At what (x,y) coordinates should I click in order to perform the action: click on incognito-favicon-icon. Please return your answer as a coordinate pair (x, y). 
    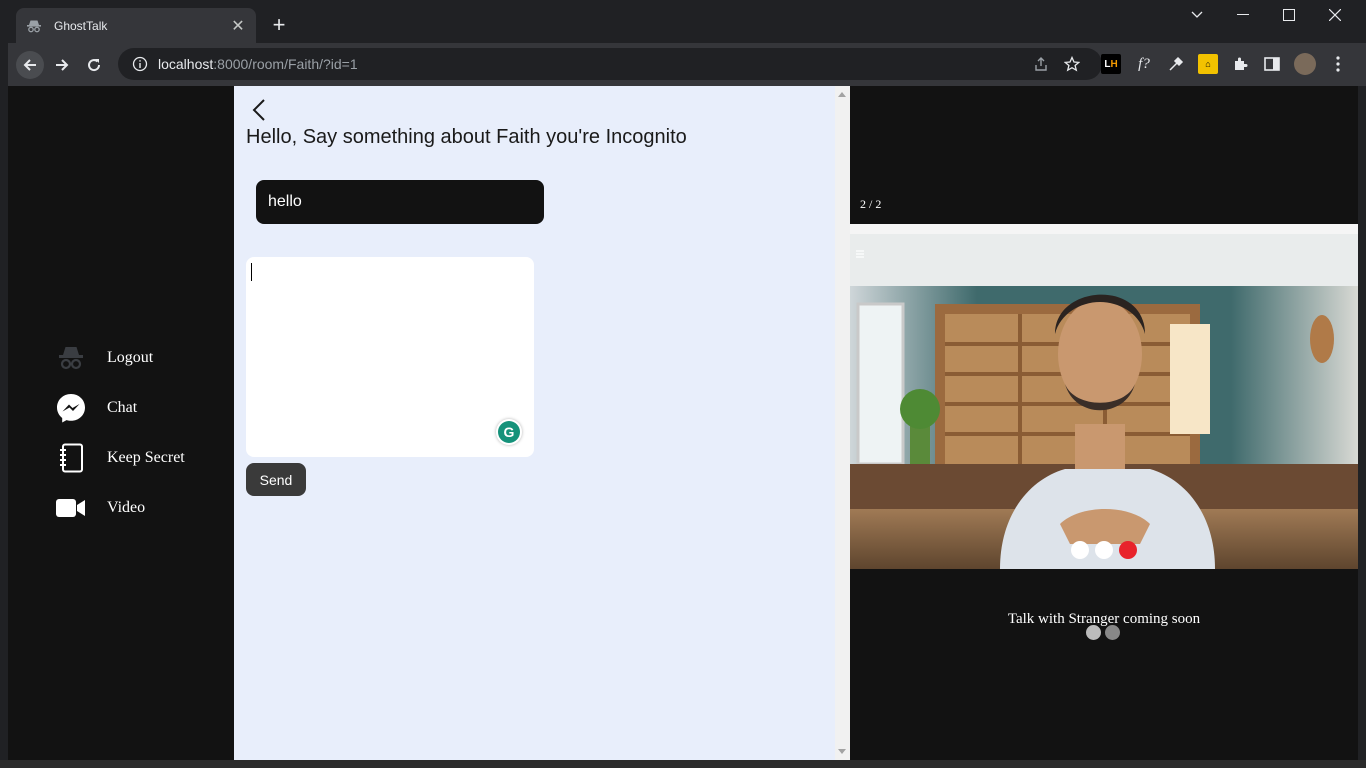
    Looking at the image, I should click on (34, 26).